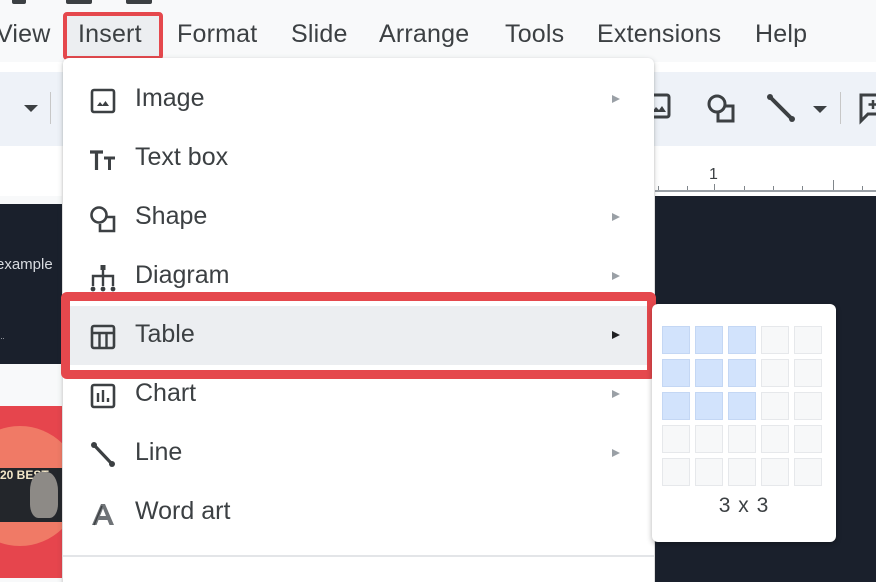 This screenshot has height=582, width=876. I want to click on toolbar-shape-icon, so click(722, 109).